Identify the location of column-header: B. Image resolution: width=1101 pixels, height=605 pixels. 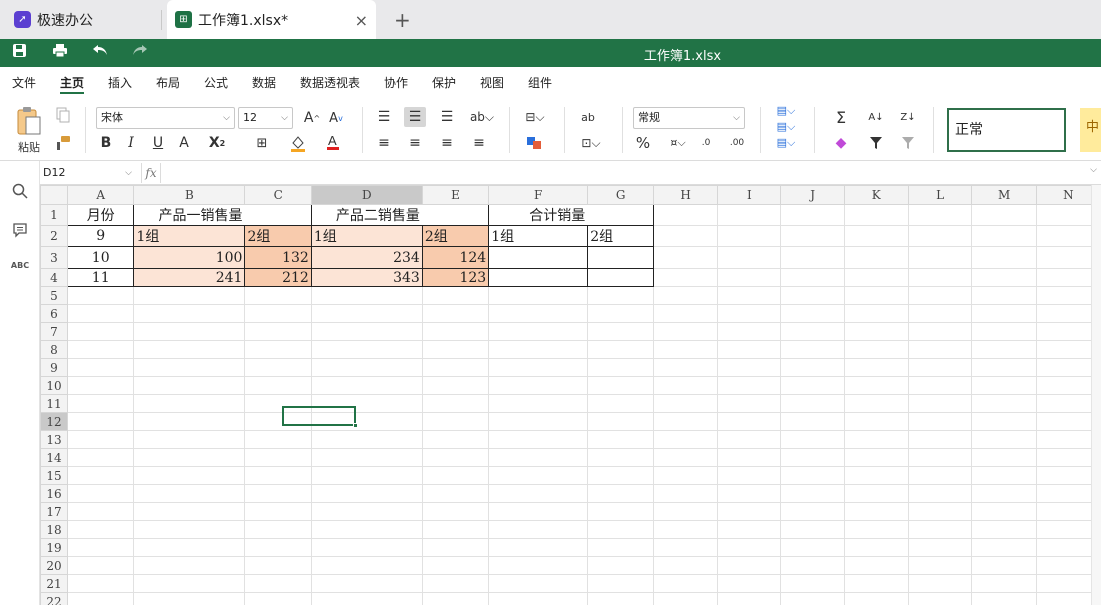
(189, 195).